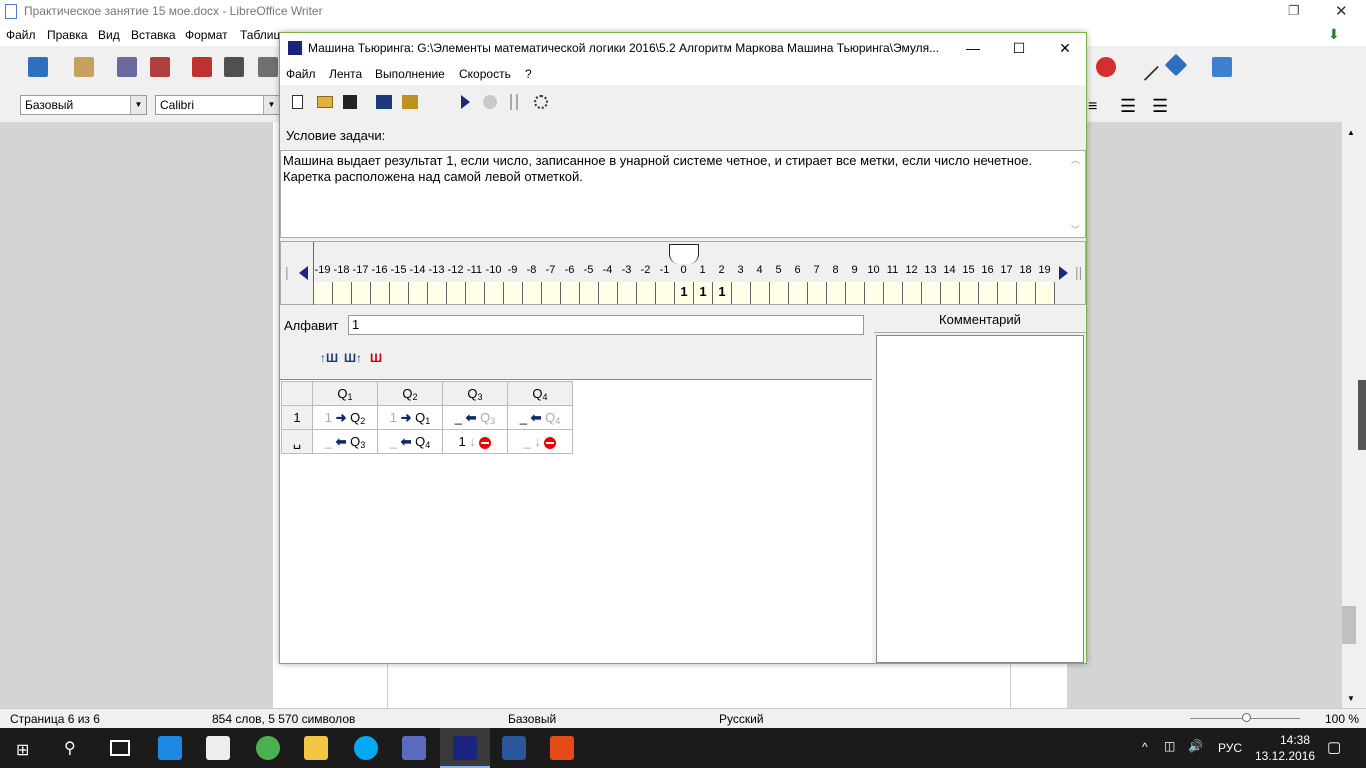 This screenshot has width=1366, height=768. Describe the element at coordinates (475, 441) in the screenshot. I see `transition-cell: 1 ↓` at that location.